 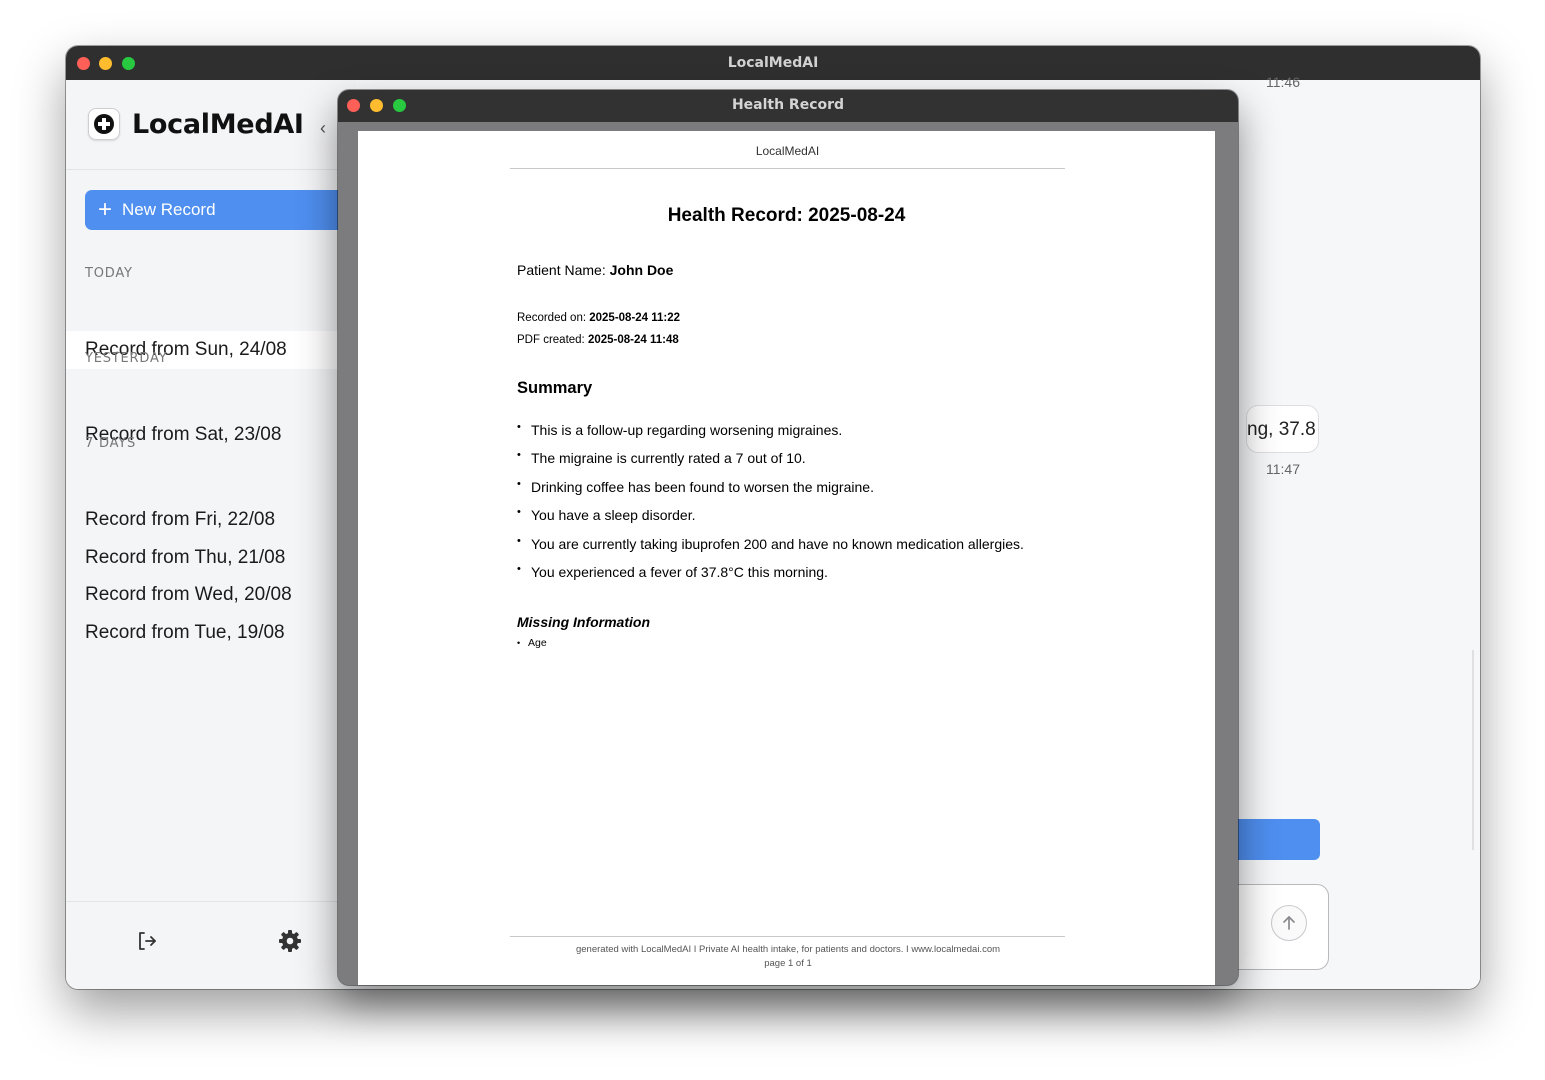 I want to click on medical-cross-icon, so click(x=104, y=124).